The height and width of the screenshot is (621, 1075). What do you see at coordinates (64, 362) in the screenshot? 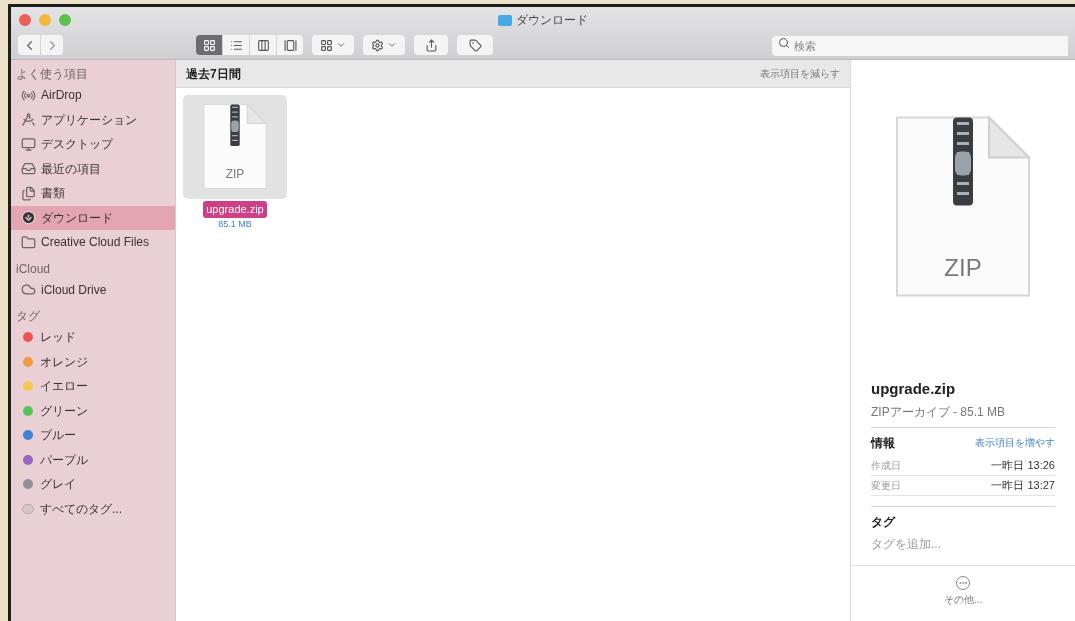
I see `sidebar-item-label: オレンジ` at bounding box center [64, 362].